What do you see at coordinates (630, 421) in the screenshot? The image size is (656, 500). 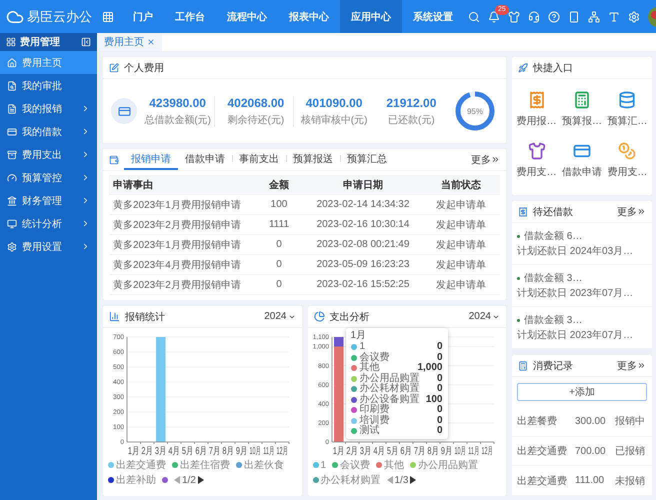 I see `record-status: 报销中` at bounding box center [630, 421].